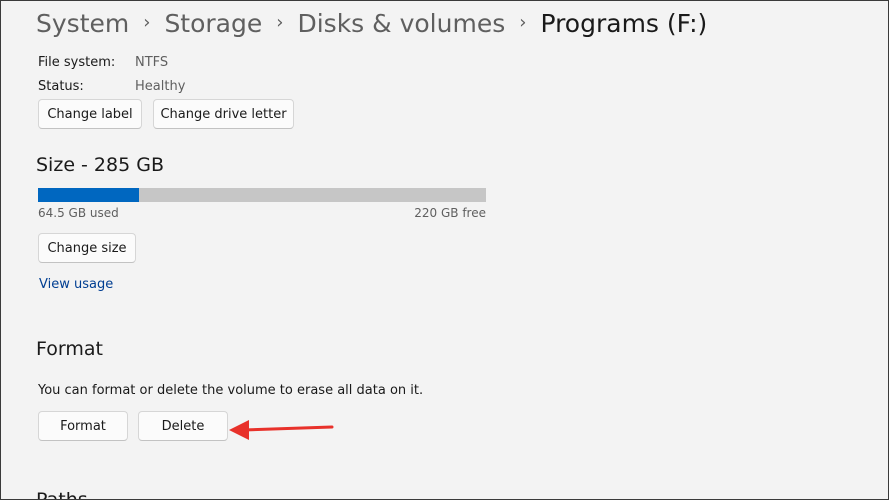  Describe the element at coordinates (69, 349) in the screenshot. I see `format-heading: Format` at that location.